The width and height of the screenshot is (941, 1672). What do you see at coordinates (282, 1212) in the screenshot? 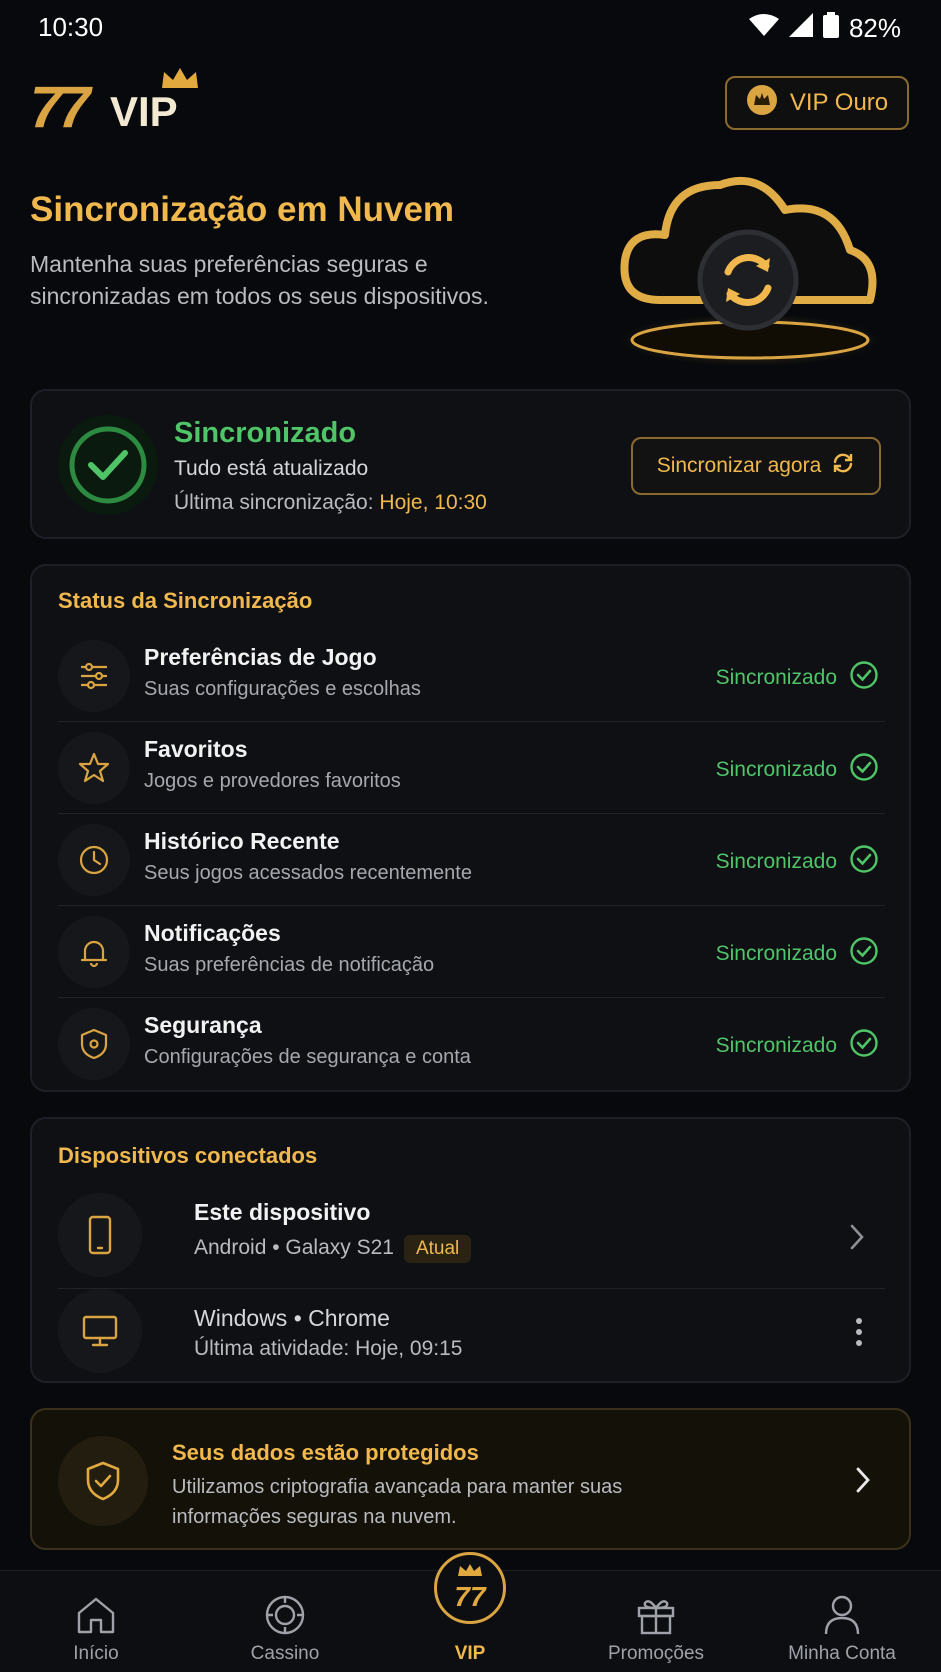
I see `device-title: Este dispositivo` at bounding box center [282, 1212].